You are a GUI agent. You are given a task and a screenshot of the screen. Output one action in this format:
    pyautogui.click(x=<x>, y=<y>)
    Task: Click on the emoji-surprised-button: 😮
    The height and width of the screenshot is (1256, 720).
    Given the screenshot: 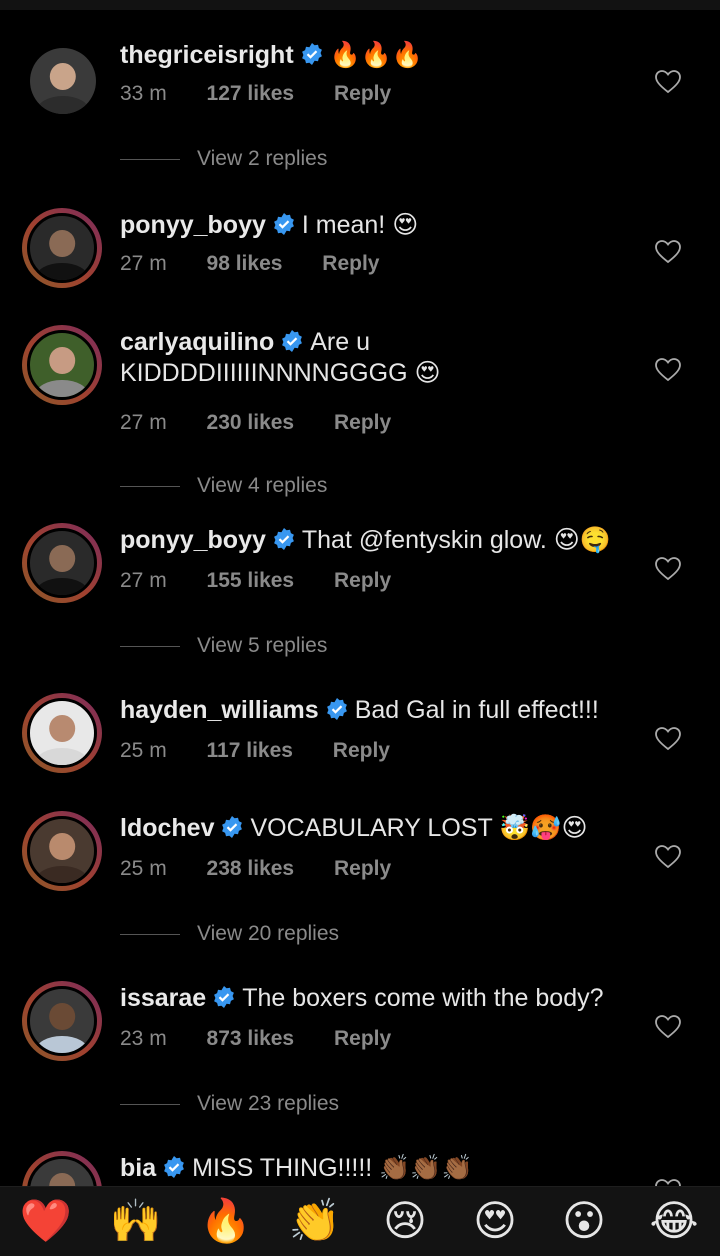 What is the action you would take?
    pyautogui.click(x=584, y=1221)
    